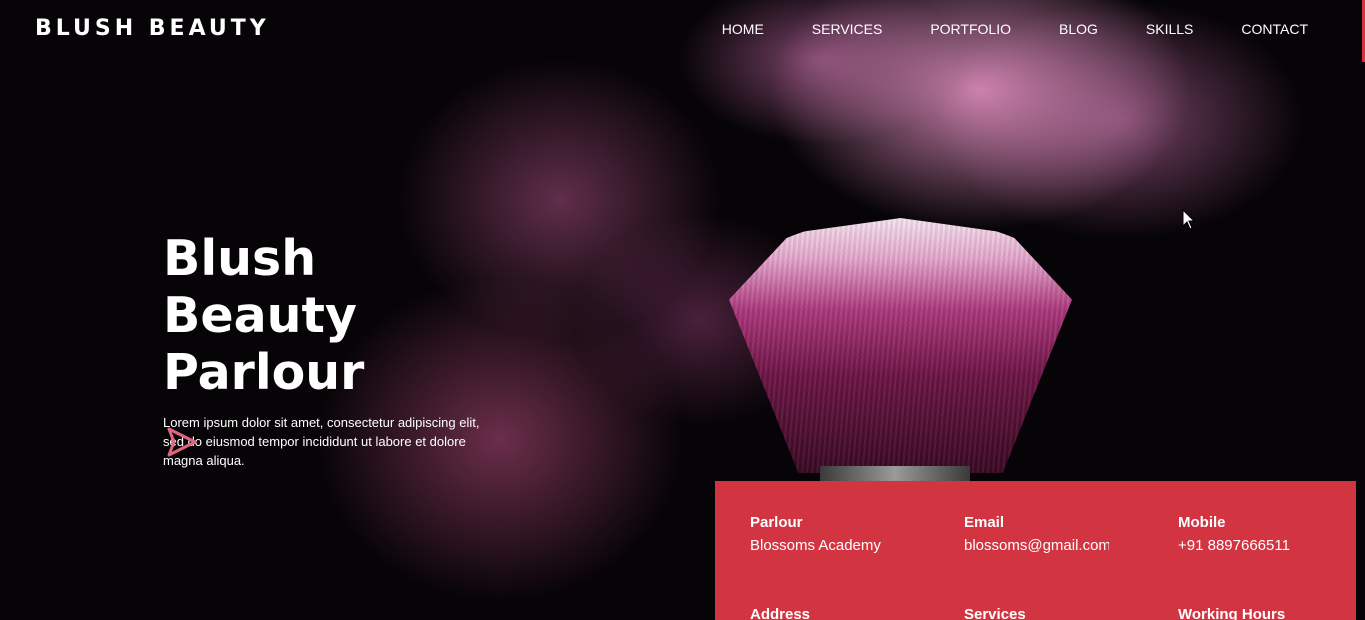  I want to click on hero-title: Blush Beauty Parlour, so click(328, 315).